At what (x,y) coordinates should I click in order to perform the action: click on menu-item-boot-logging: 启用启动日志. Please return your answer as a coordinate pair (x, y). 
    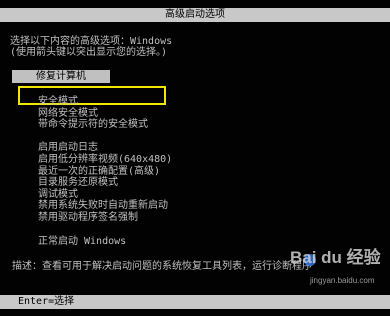
    Looking at the image, I should click on (68, 147).